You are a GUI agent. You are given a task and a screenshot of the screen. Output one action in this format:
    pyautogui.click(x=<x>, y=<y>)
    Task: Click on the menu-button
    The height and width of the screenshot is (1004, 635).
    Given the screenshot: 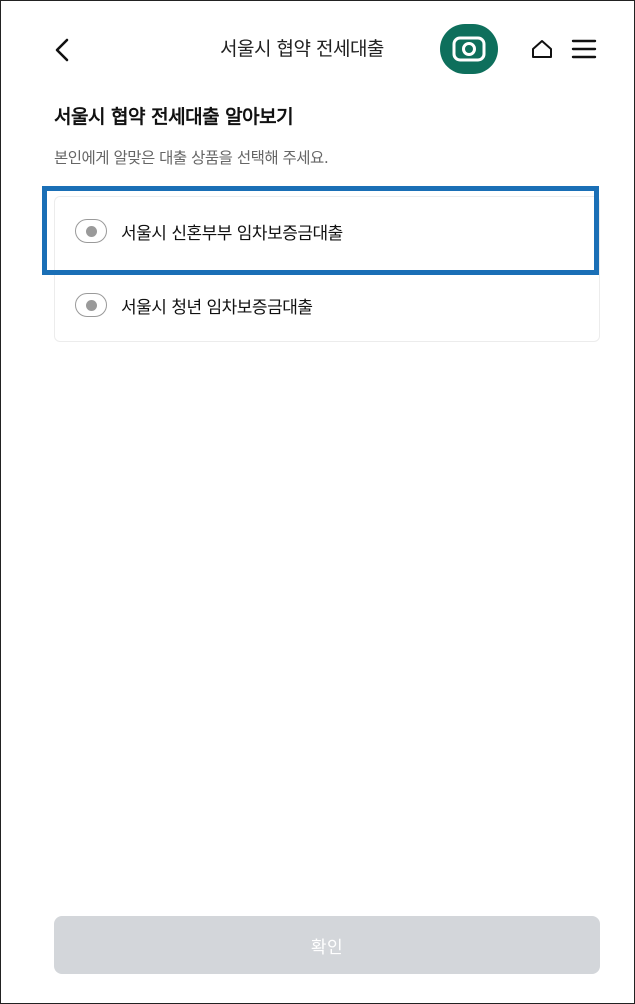 What is the action you would take?
    pyautogui.click(x=584, y=49)
    